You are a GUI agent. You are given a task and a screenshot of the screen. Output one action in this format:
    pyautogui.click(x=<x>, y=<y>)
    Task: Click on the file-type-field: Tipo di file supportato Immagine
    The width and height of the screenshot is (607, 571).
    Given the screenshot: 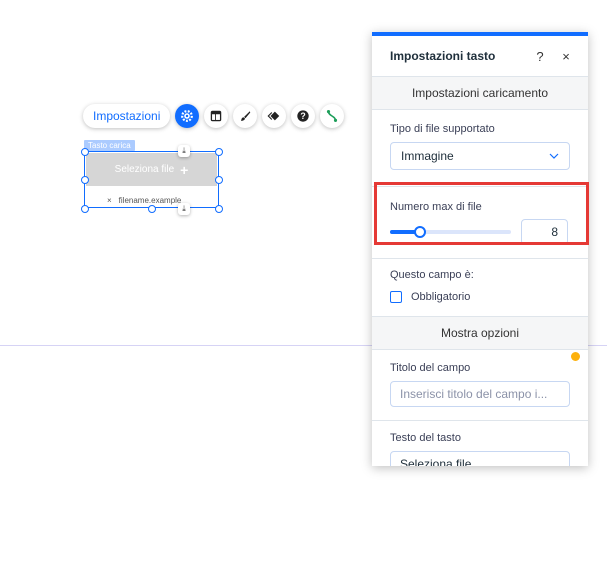 What is the action you would take?
    pyautogui.click(x=480, y=148)
    